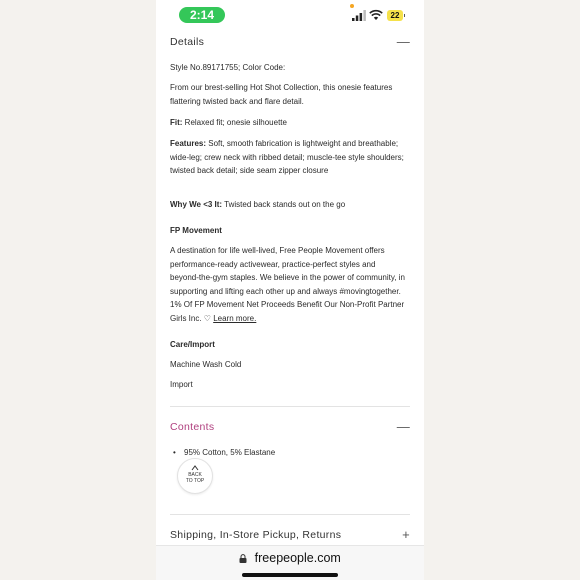  What do you see at coordinates (376, 14) in the screenshot?
I see `wifi-icon` at bounding box center [376, 14].